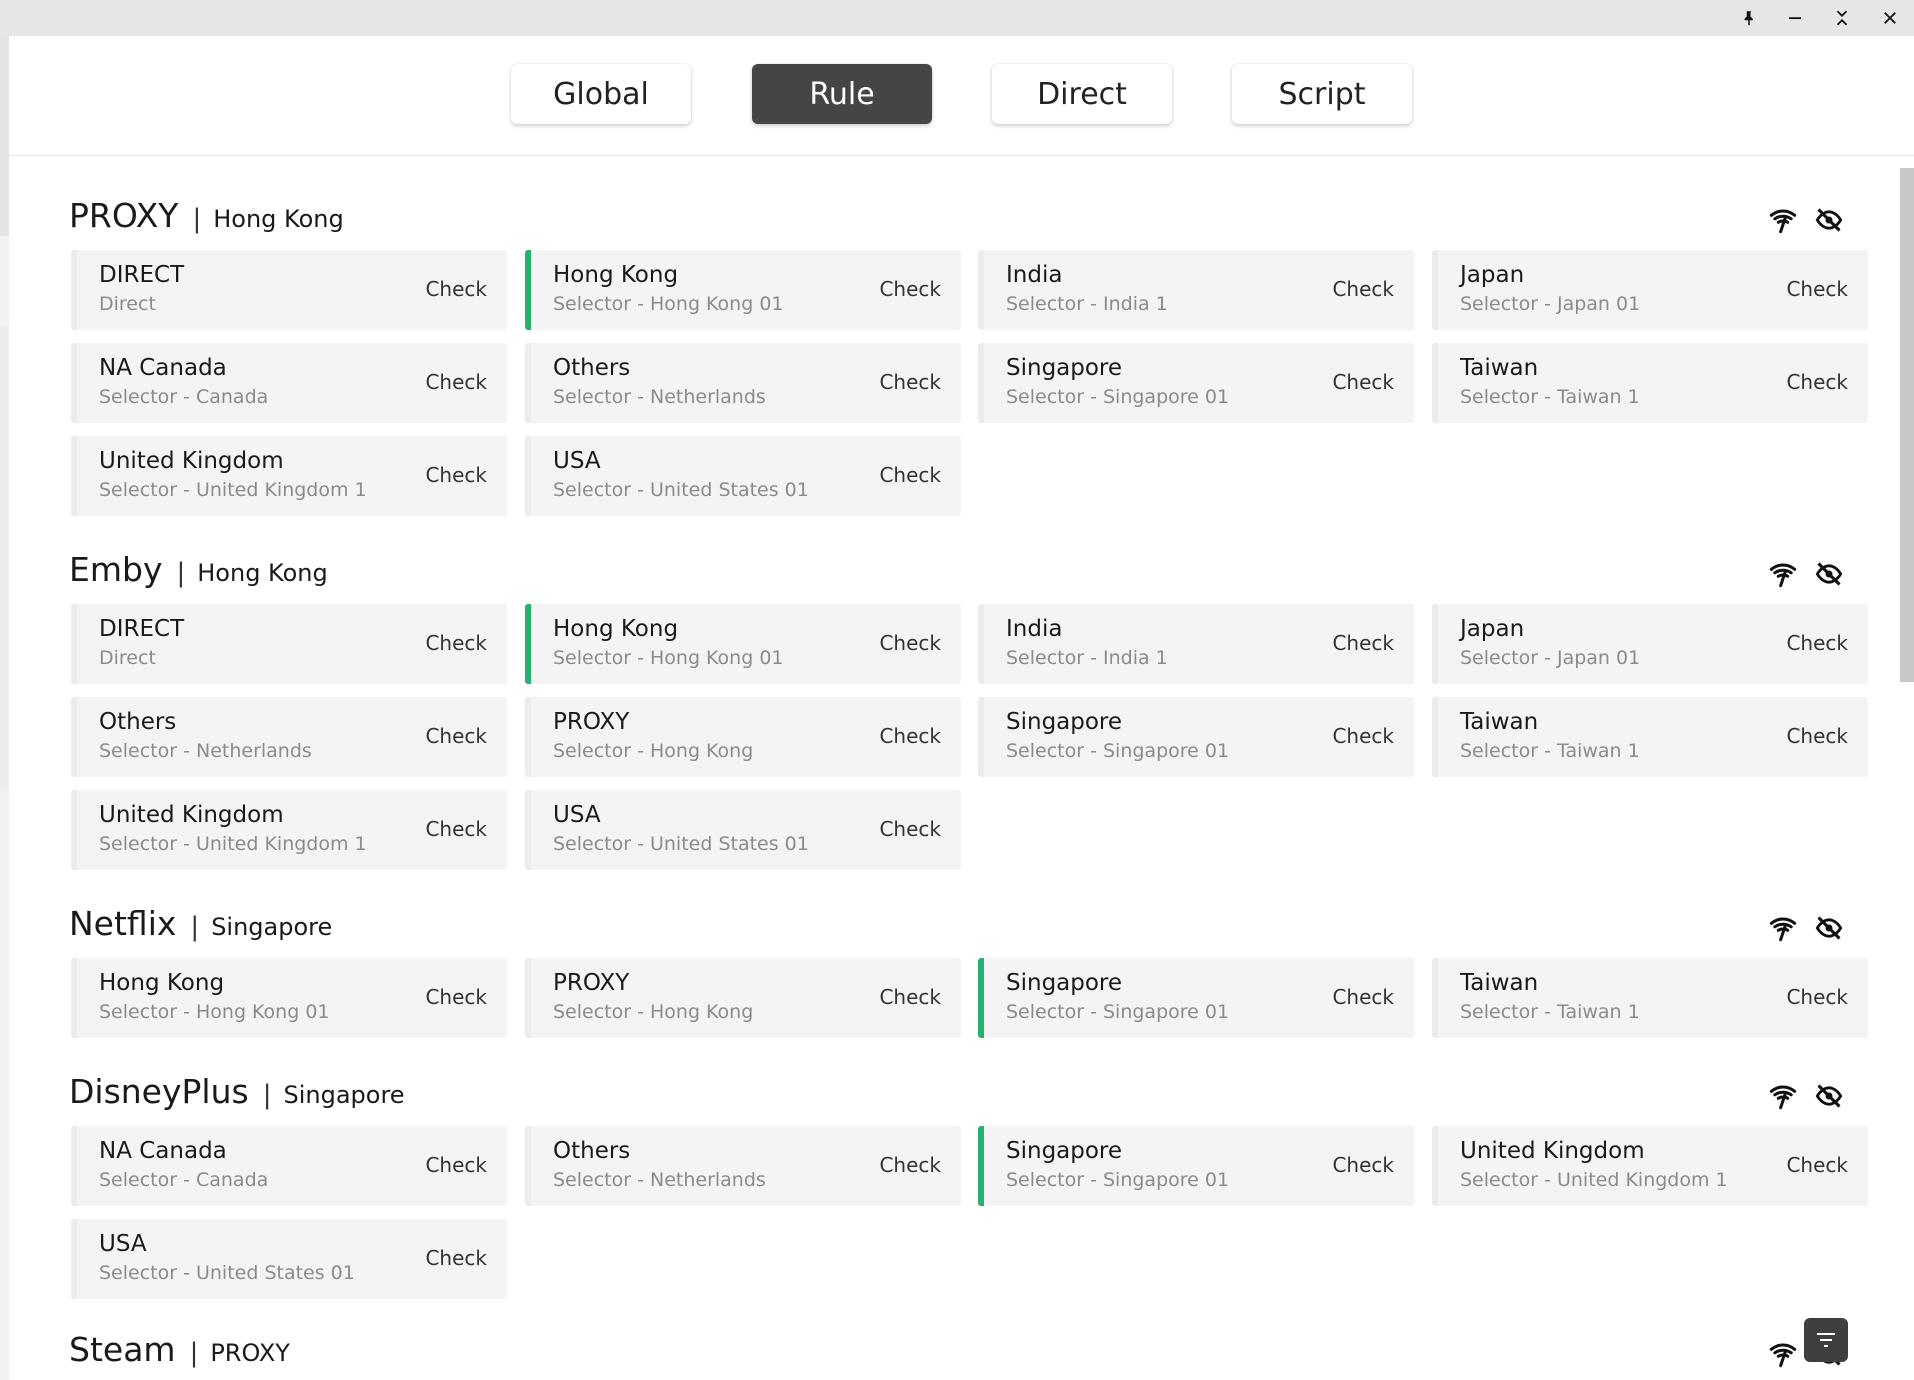  What do you see at coordinates (237, 1097) in the screenshot?
I see `group-header: DisneyPlus | Singapore` at bounding box center [237, 1097].